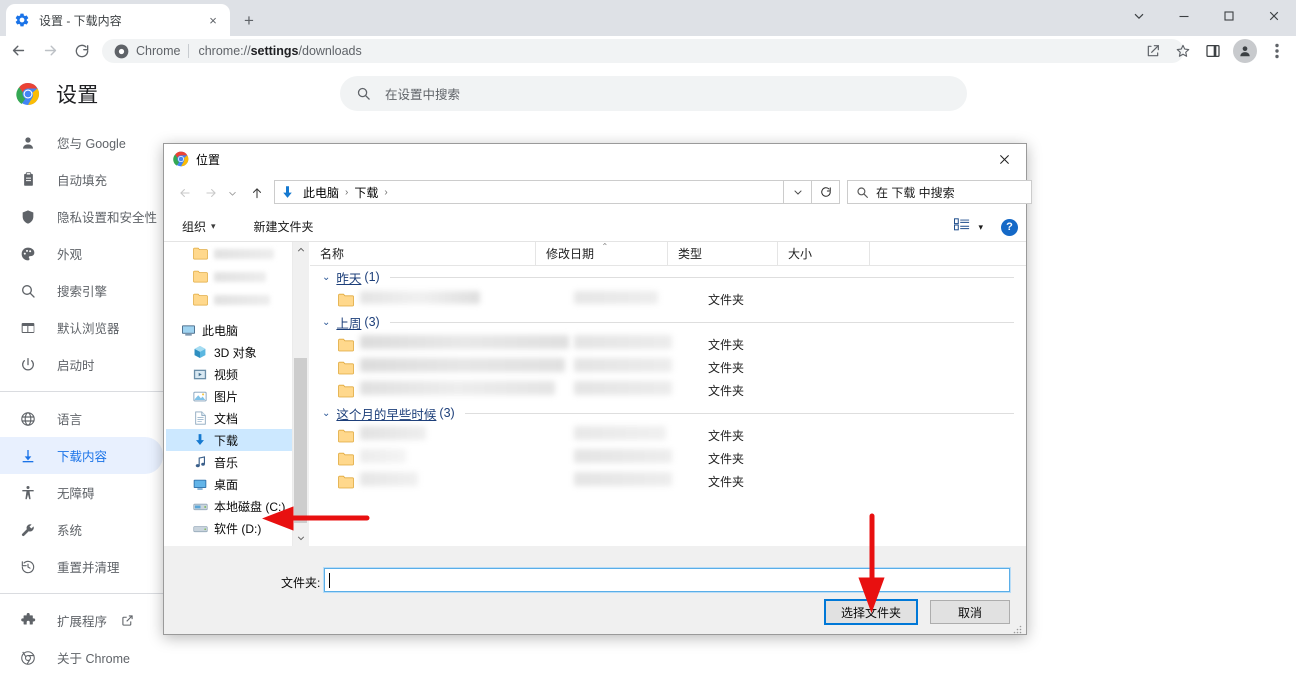  What do you see at coordinates (643, 51) in the screenshot?
I see `address-bar: Chrome chrome://settings/downloads` at bounding box center [643, 51].